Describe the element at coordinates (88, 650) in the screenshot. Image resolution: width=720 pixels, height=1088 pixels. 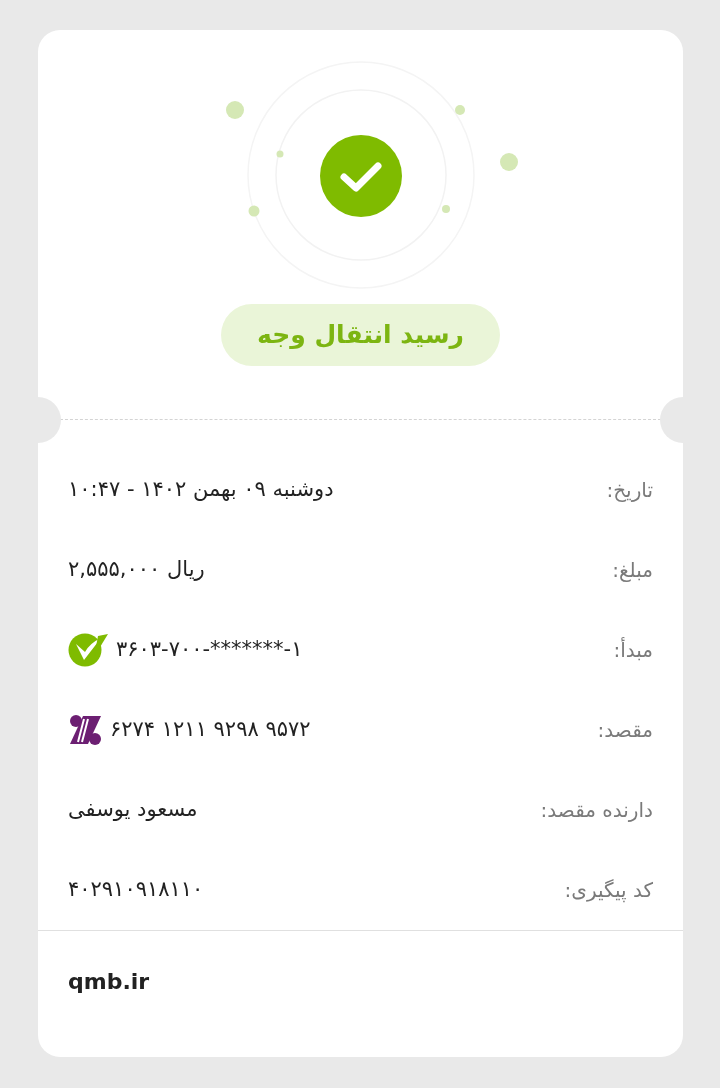
I see `check-badge-icon` at that location.